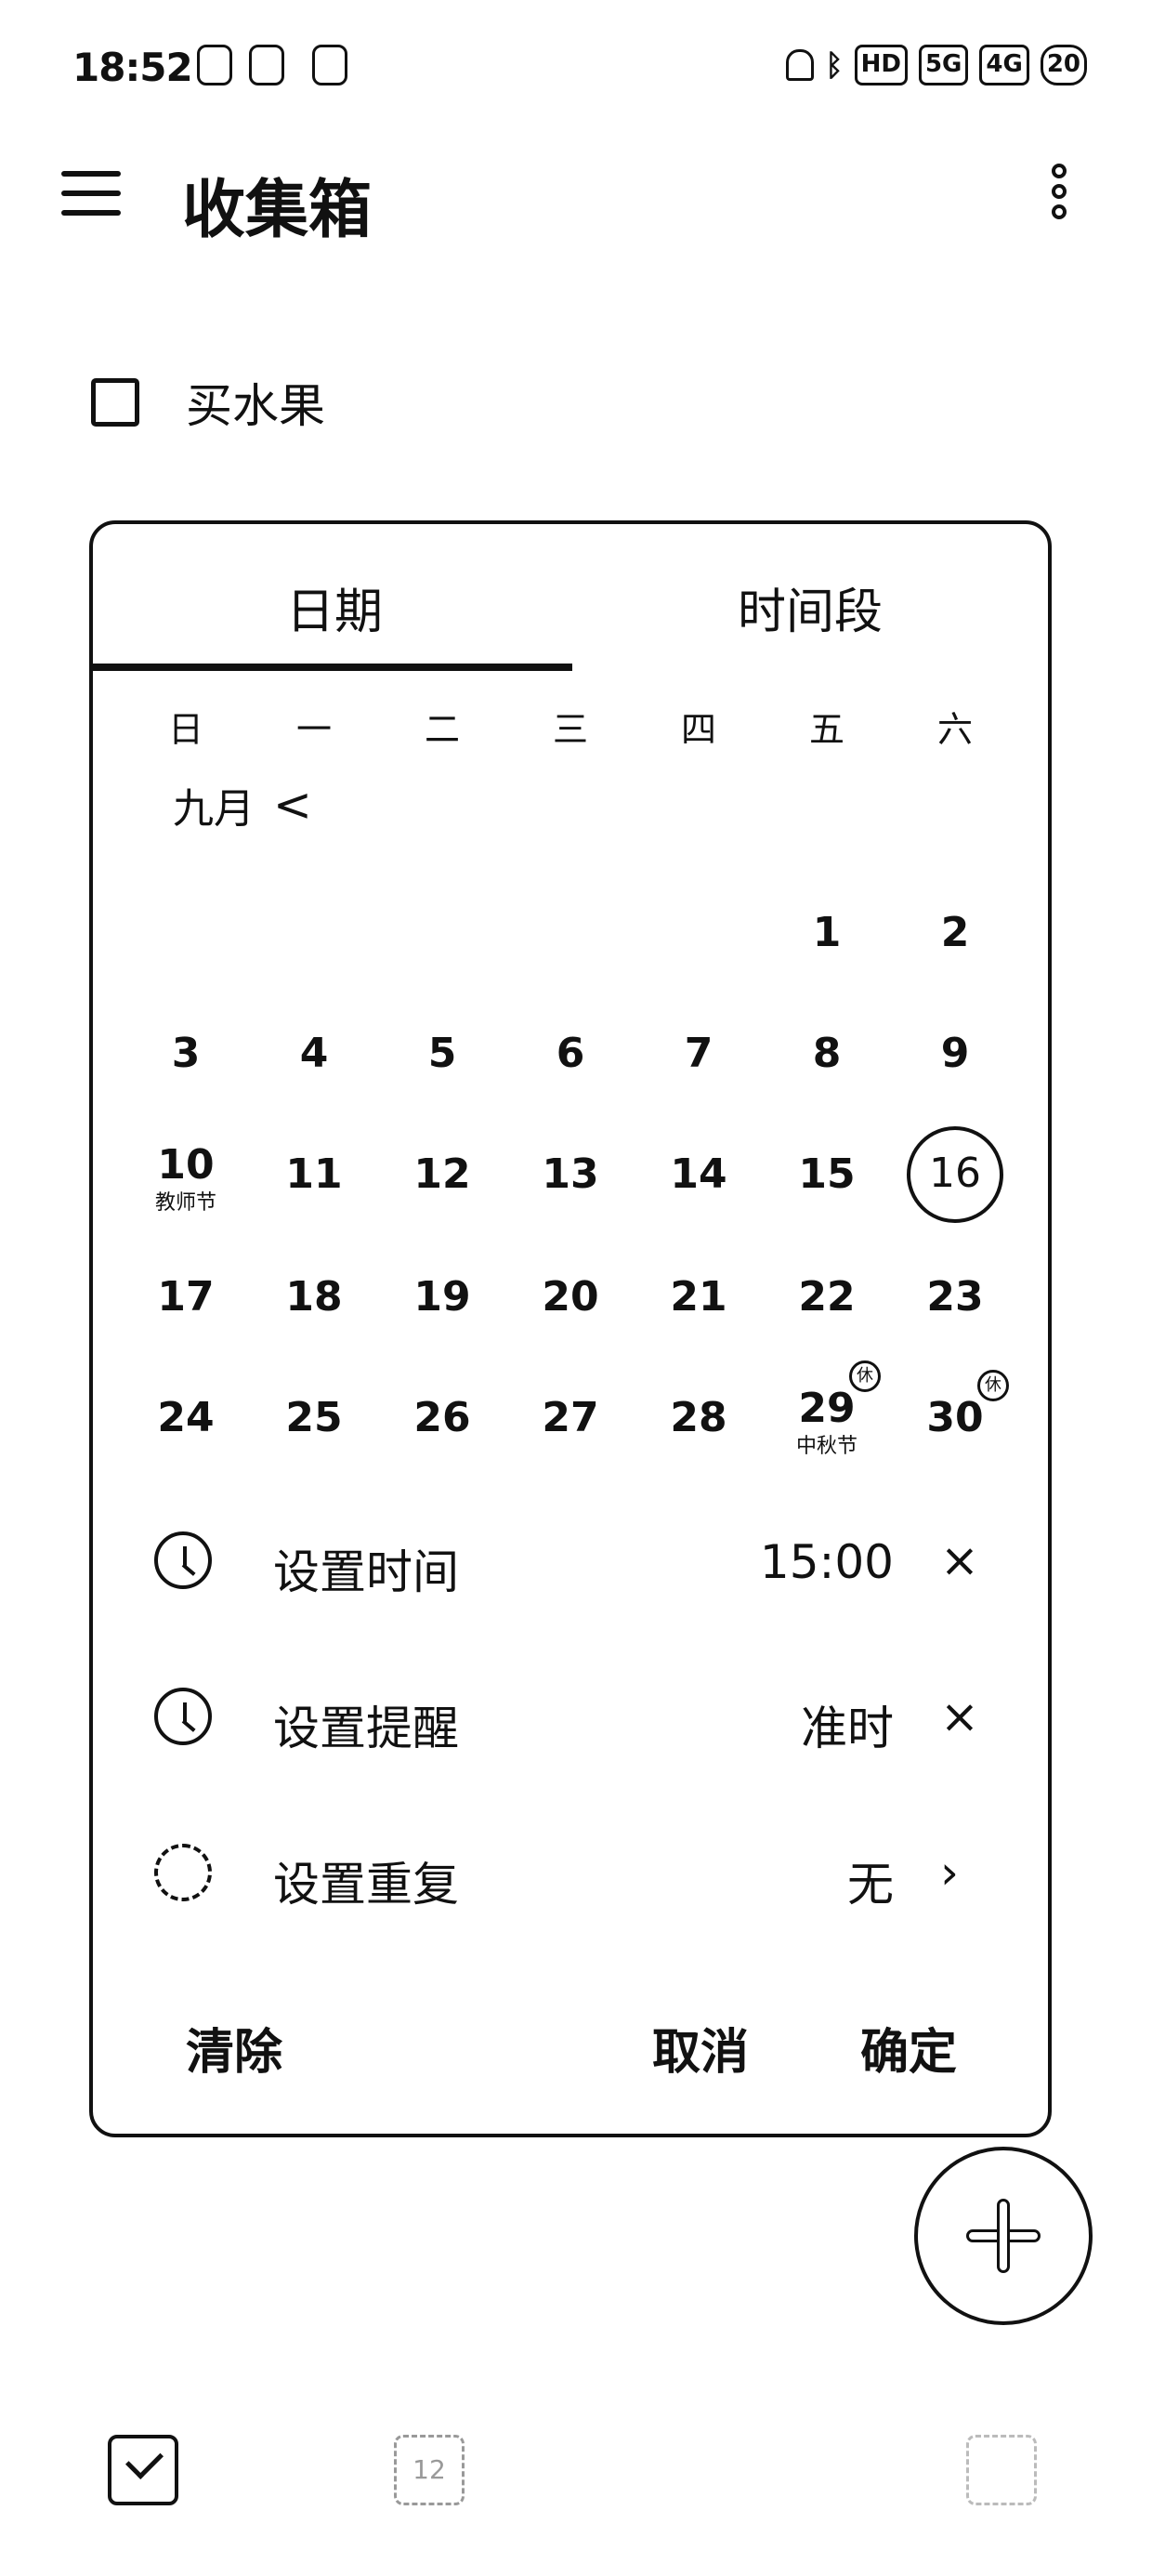  I want to click on calendar-day: 9, so click(955, 1054).